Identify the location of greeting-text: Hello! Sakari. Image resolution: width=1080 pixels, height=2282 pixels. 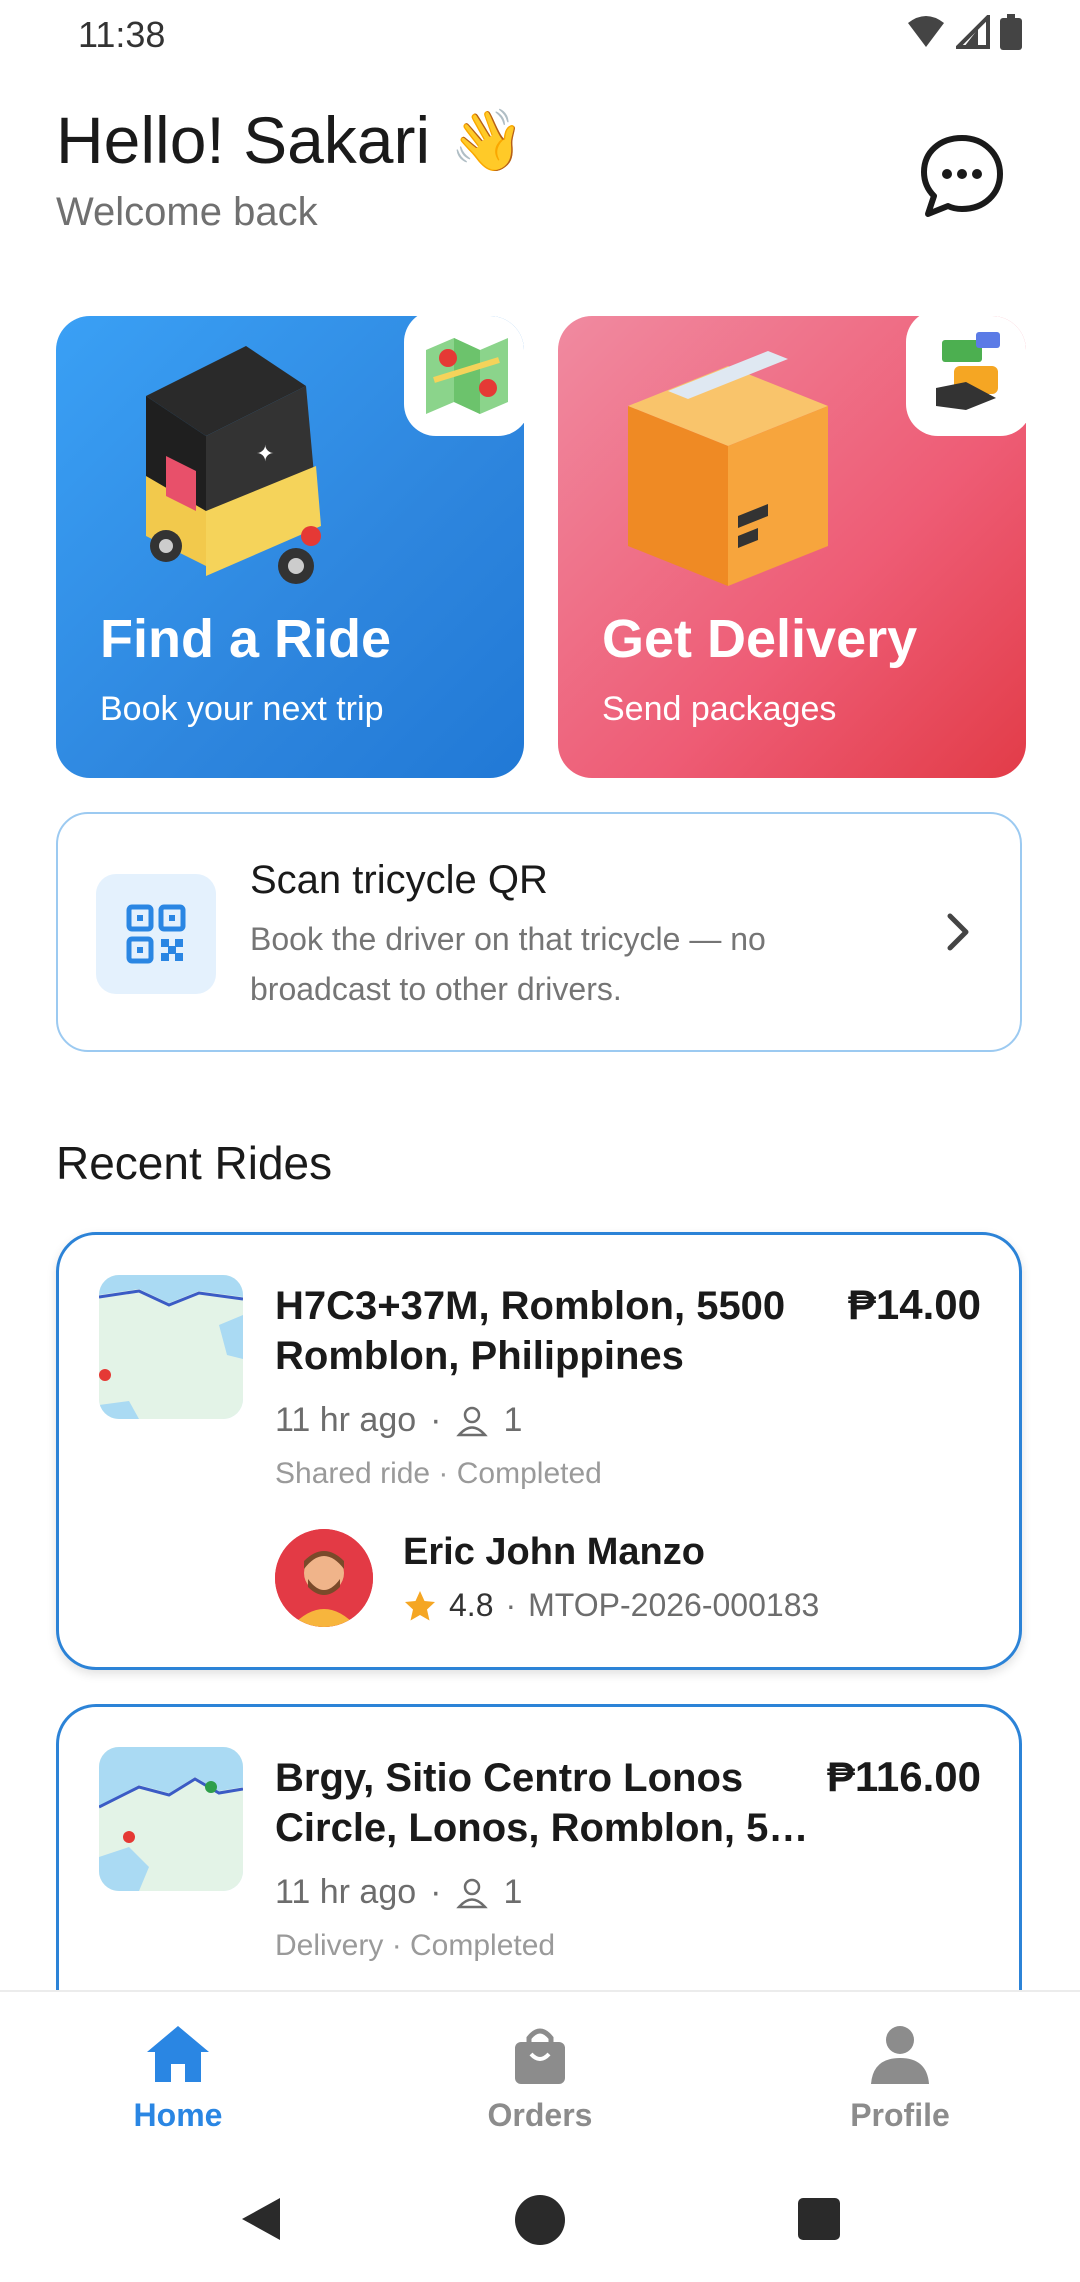
(243, 140).